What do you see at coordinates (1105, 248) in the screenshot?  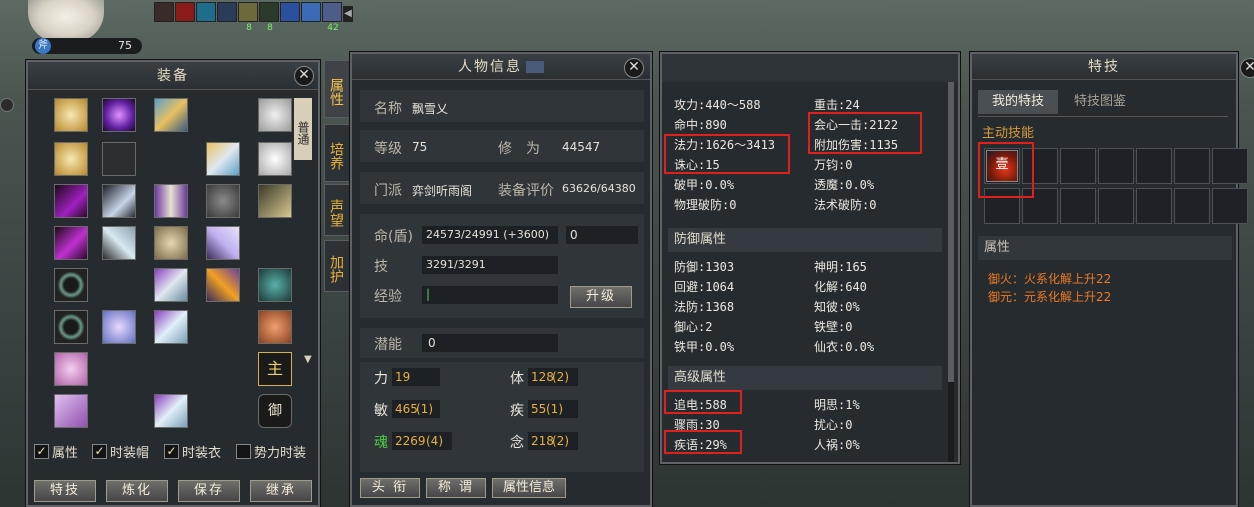 I see `skill-attr-label: 属性` at bounding box center [1105, 248].